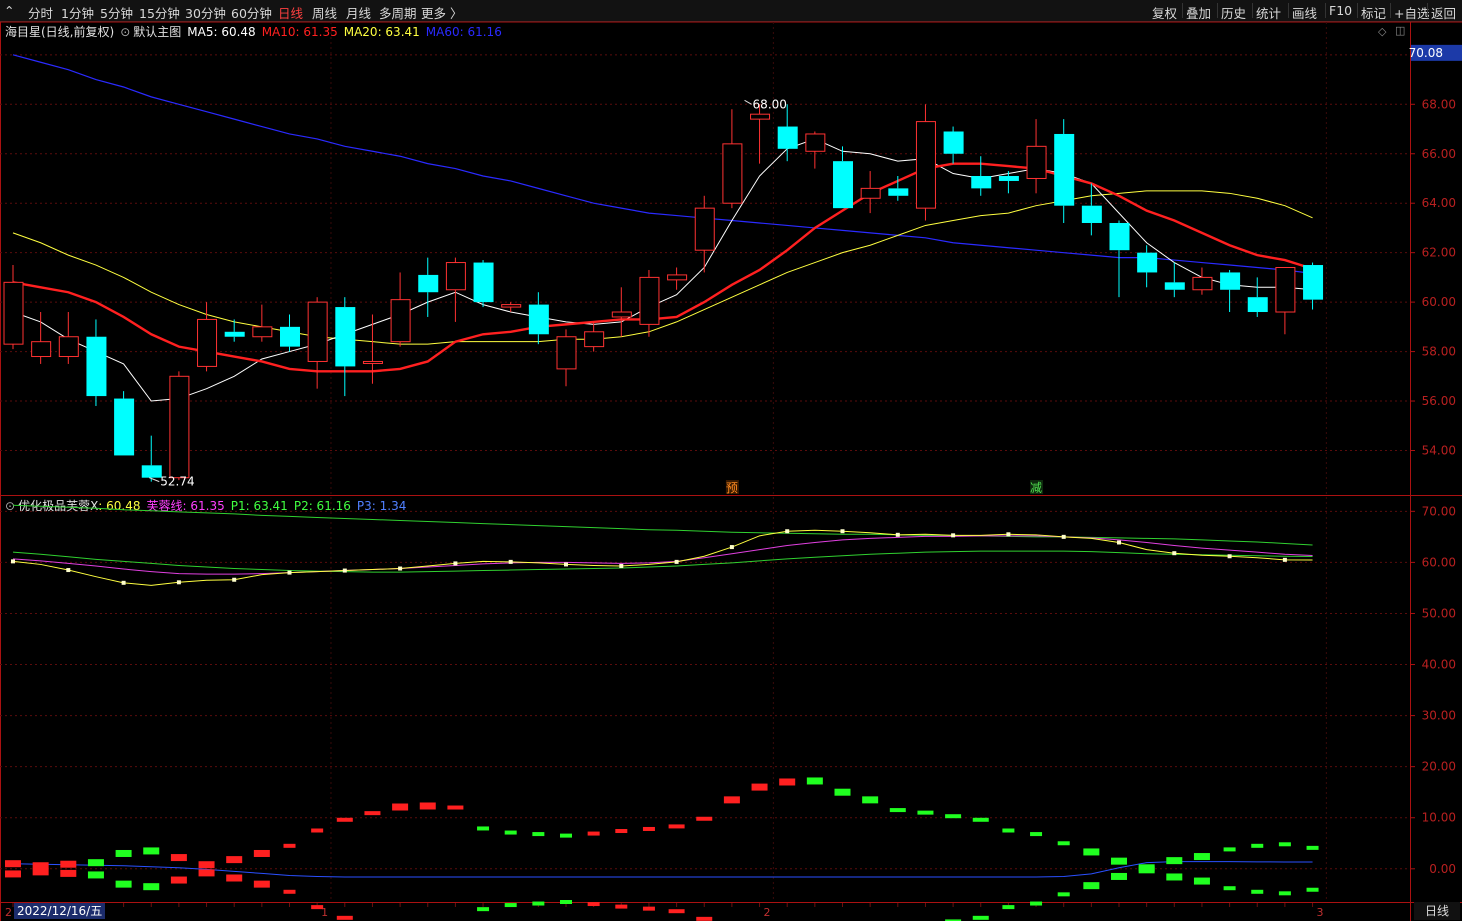 The image size is (1462, 921). I want to click on p1-line, so click(662, 525).